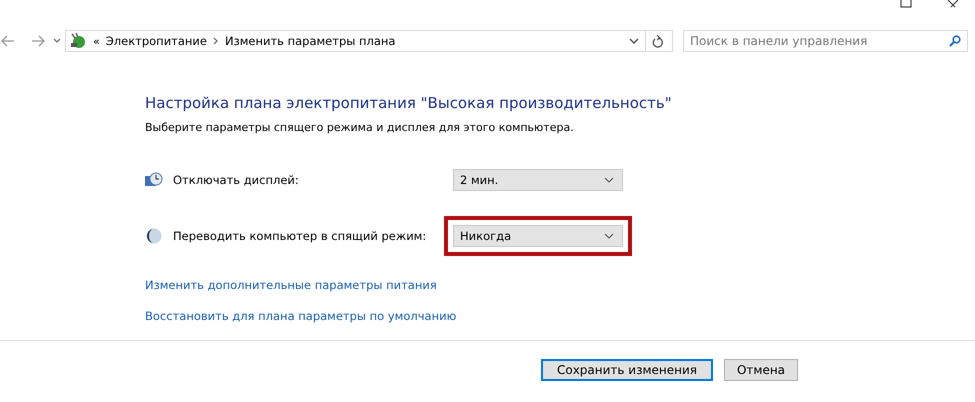 This screenshot has height=402, width=975. I want to click on setting-label: Отключать дисплей:, so click(236, 180).